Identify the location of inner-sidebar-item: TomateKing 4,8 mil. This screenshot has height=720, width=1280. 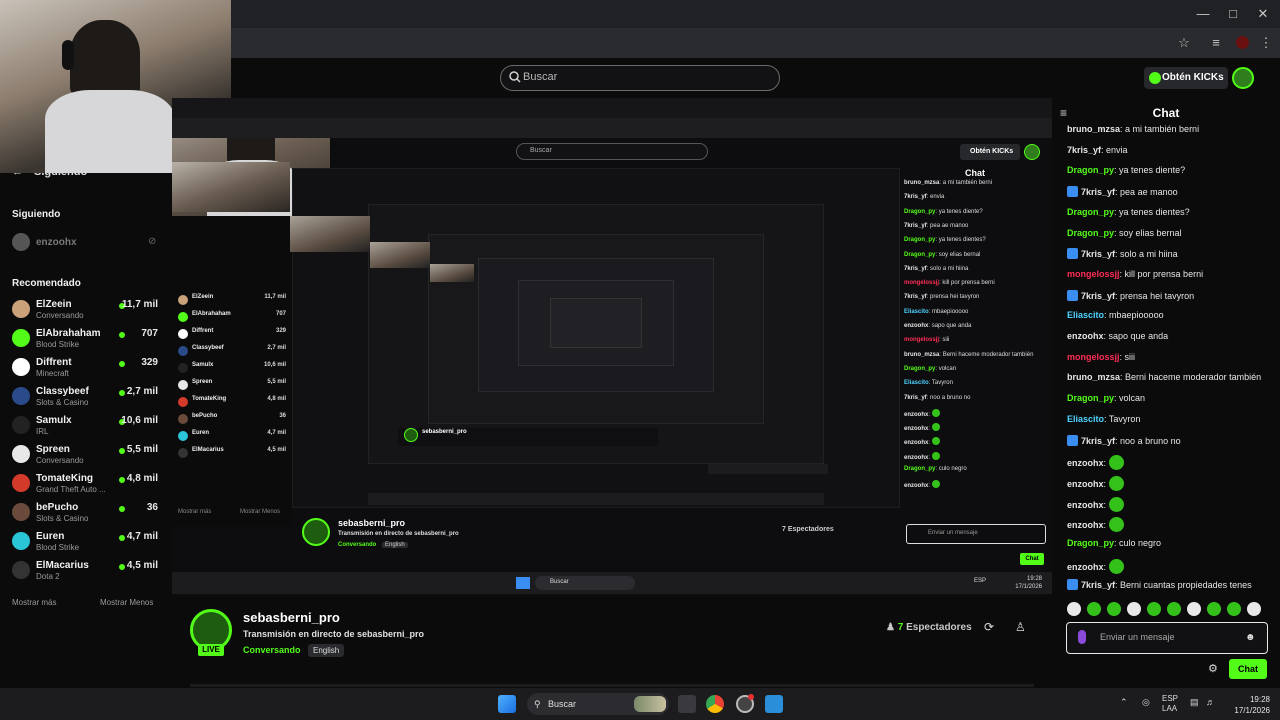
(232, 403).